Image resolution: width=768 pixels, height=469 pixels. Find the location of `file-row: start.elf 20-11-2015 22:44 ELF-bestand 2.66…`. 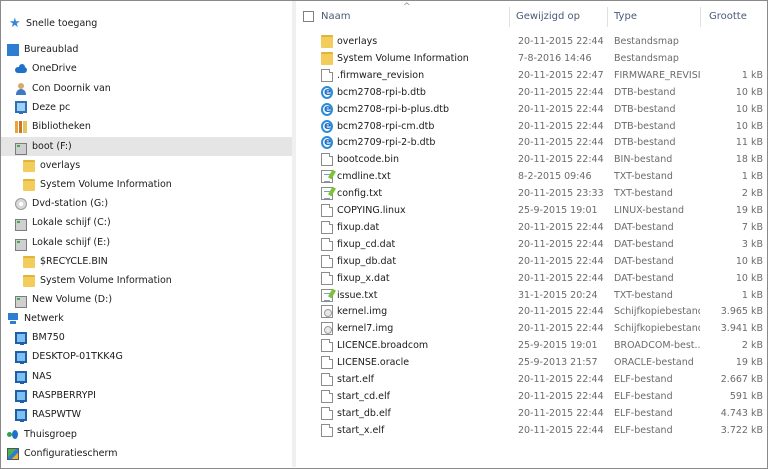

file-row: start.elf 20-11-2015 22:44 ELF-bestand 2.66… is located at coordinates (531, 379).